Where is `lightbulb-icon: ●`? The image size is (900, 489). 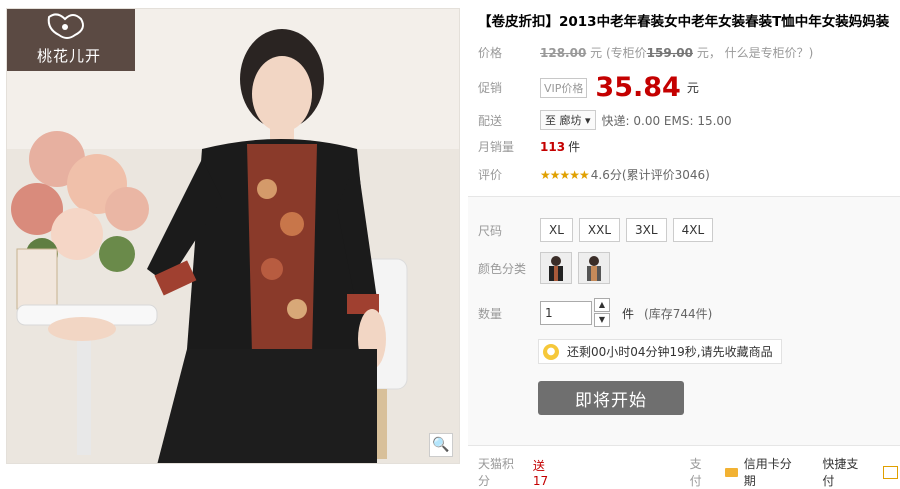
lightbulb-icon: ● is located at coordinates (551, 351).